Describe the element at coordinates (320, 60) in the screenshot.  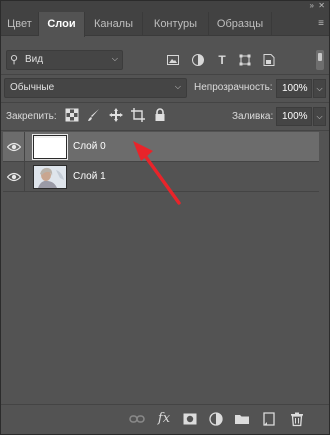
I see `filter-toggle` at that location.